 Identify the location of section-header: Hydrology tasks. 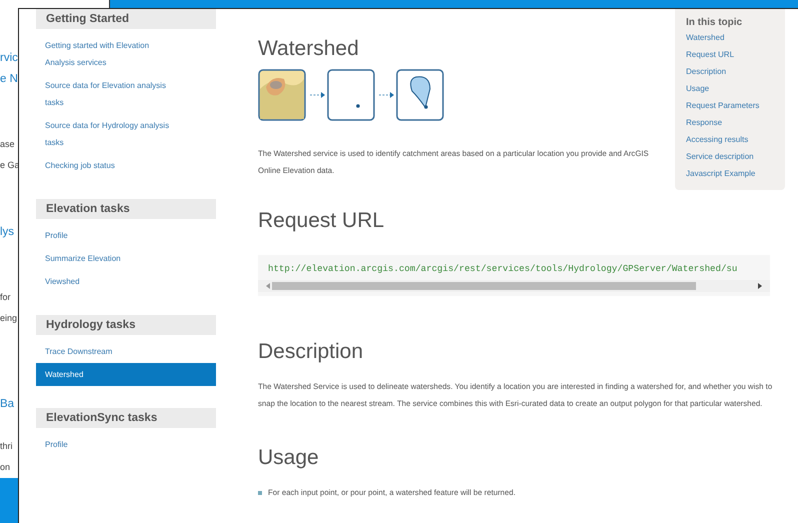
(126, 325).